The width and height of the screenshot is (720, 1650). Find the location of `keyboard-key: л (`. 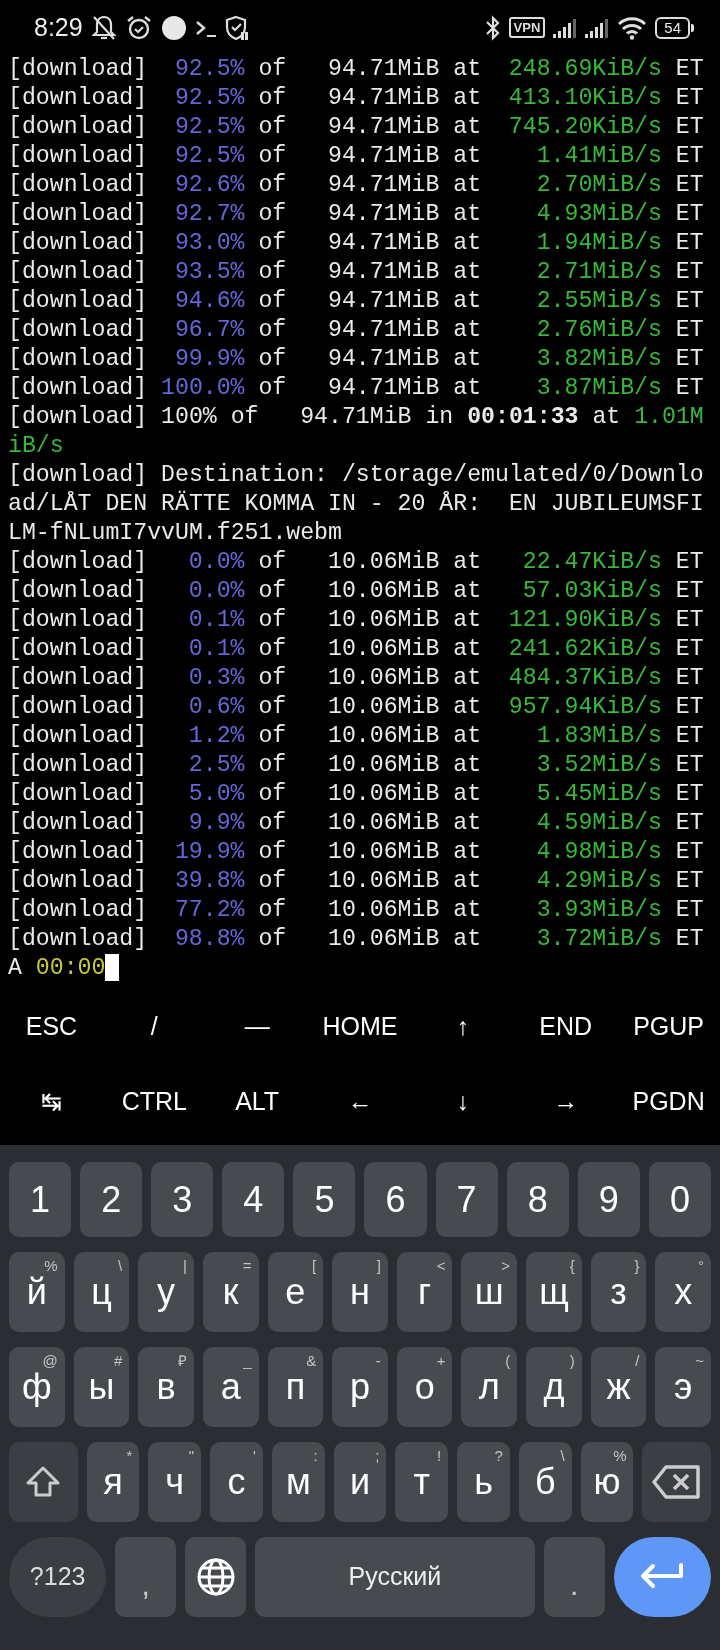

keyboard-key: л ( is located at coordinates (489, 1387).